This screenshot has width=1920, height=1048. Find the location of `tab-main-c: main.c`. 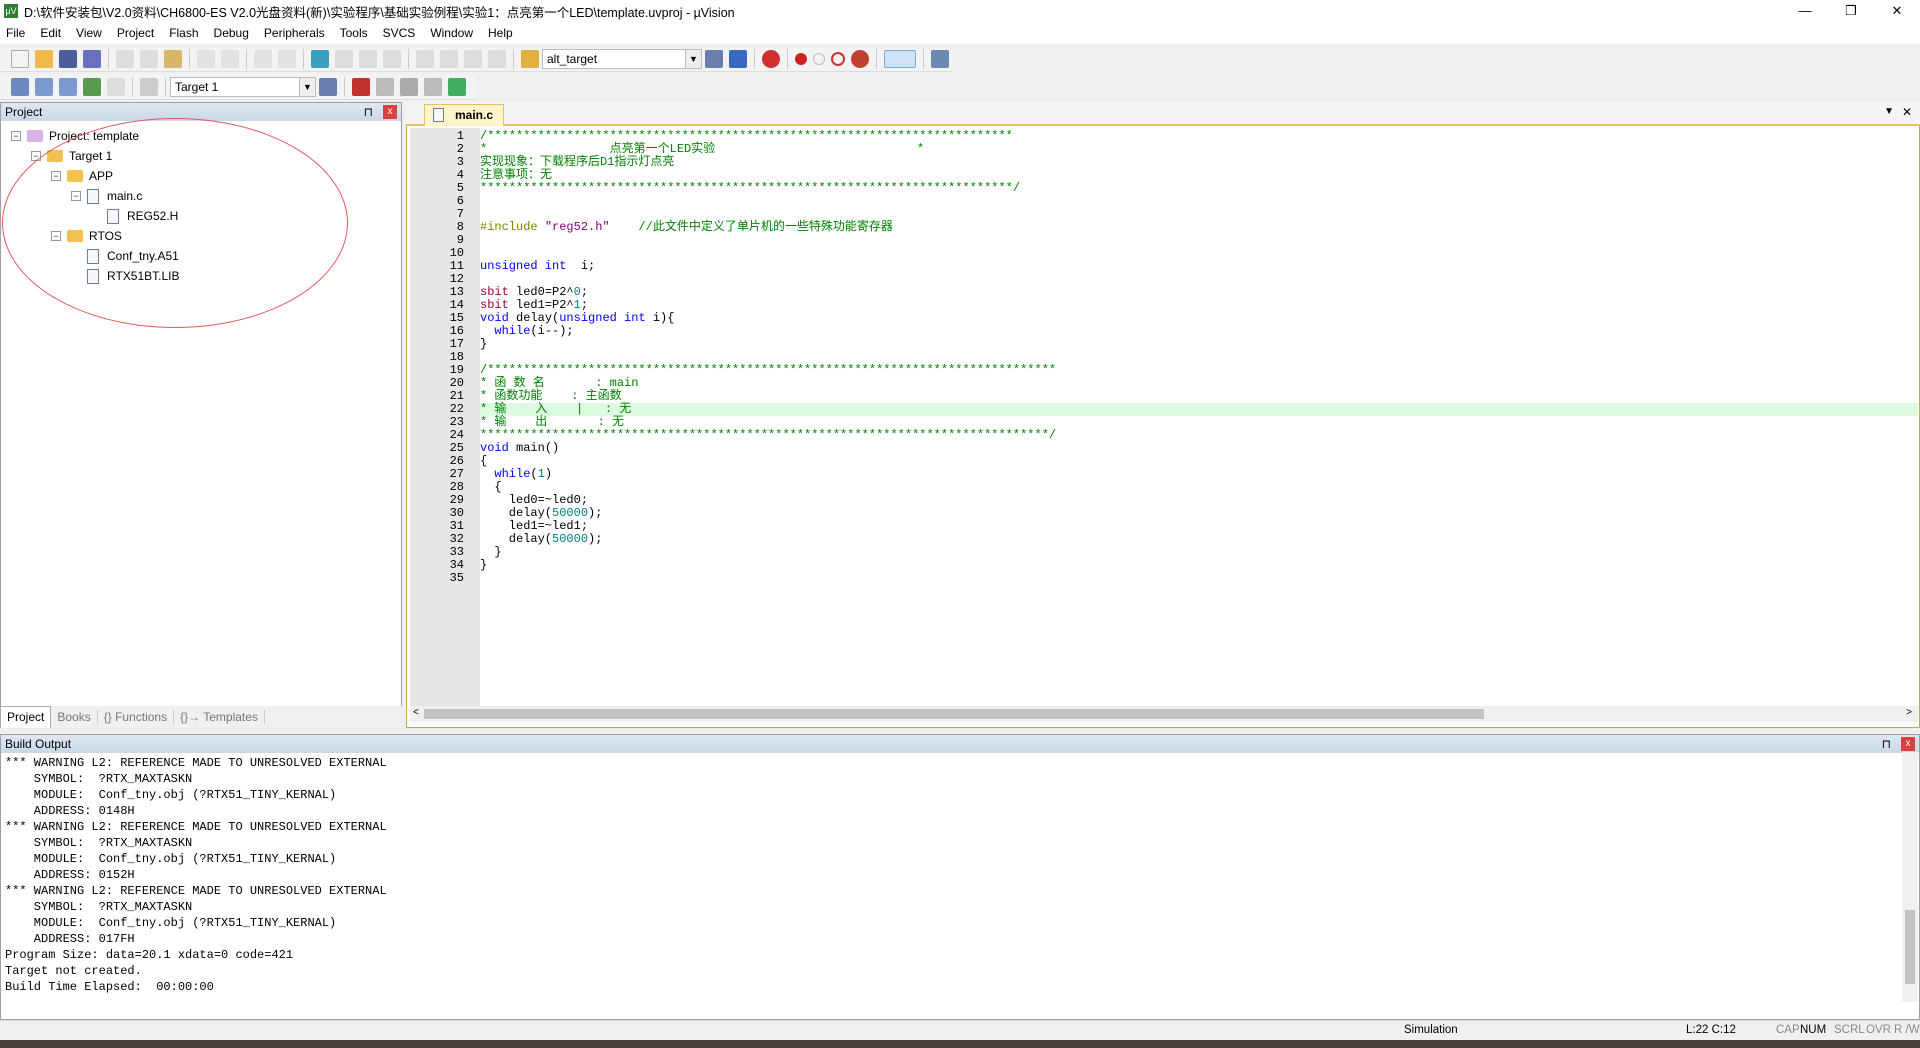

tab-main-c: main.c is located at coordinates (464, 115).